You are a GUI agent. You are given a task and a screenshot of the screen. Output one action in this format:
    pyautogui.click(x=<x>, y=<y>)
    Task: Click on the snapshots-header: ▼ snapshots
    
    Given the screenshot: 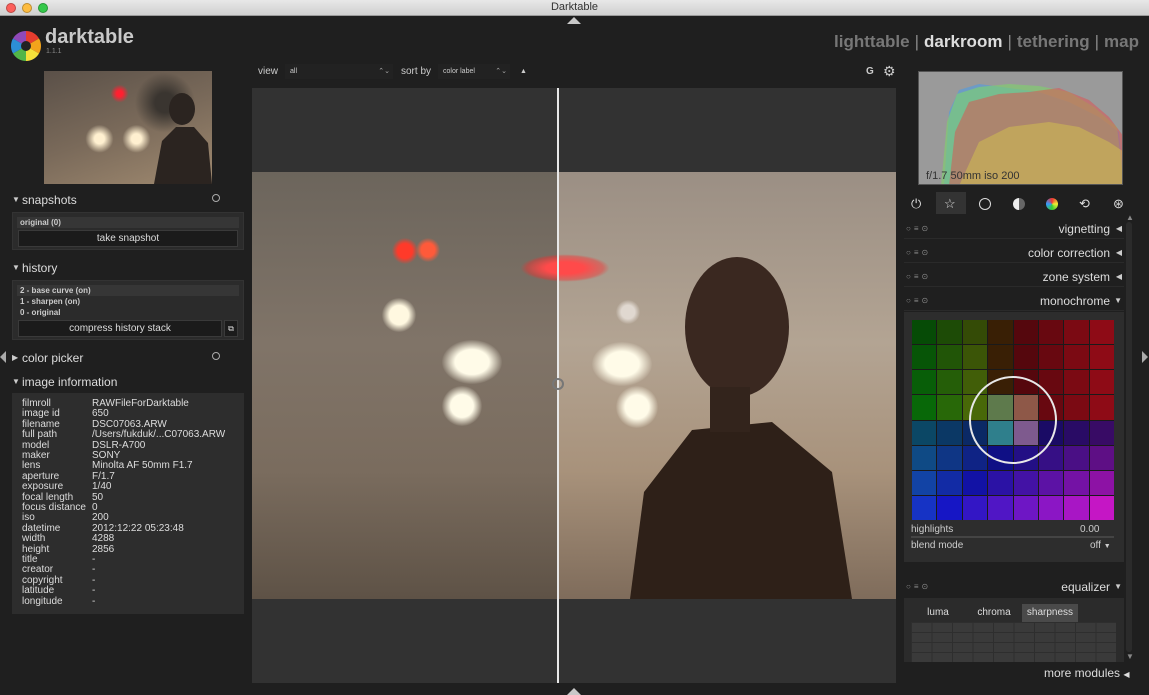 What is the action you would take?
    pyautogui.click(x=128, y=201)
    